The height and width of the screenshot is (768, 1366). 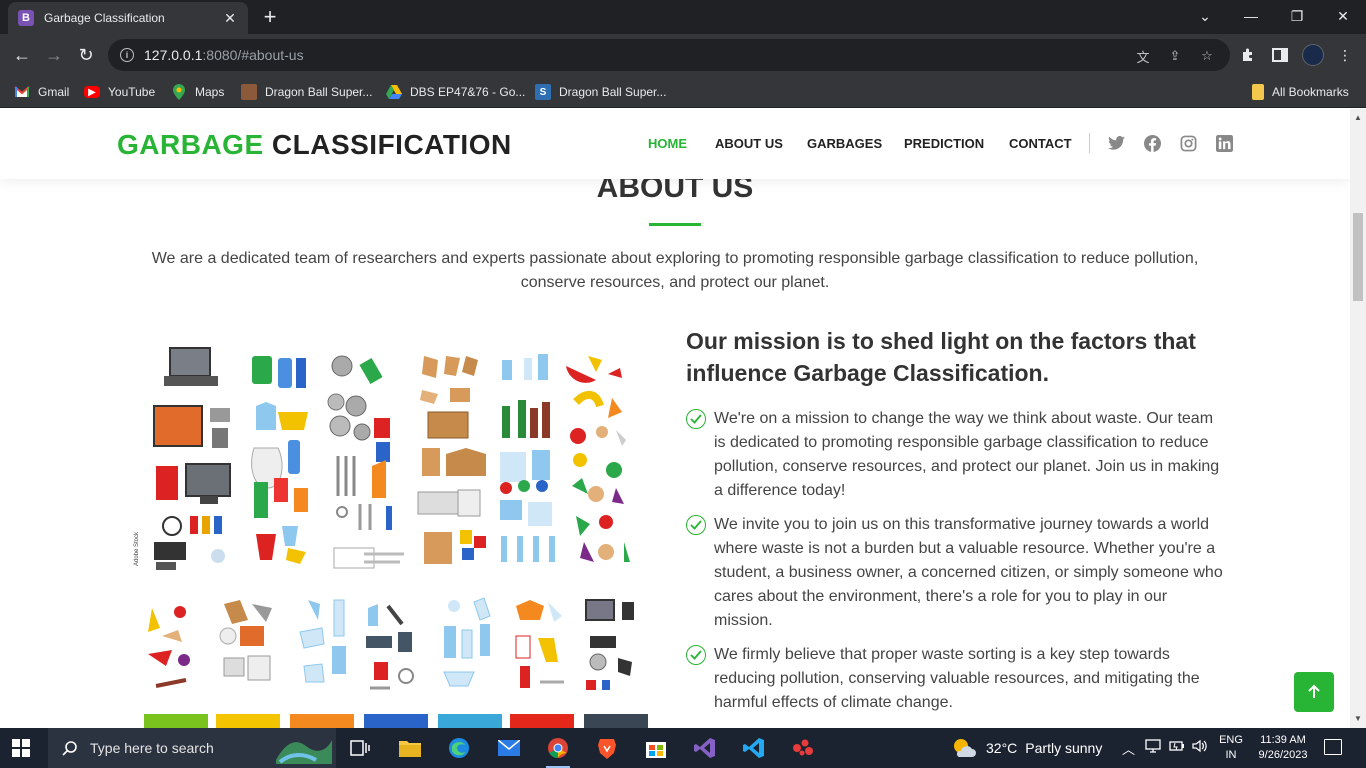 What do you see at coordinates (543, 92) in the screenshot?
I see `site-favicon-icon: S` at bounding box center [543, 92].